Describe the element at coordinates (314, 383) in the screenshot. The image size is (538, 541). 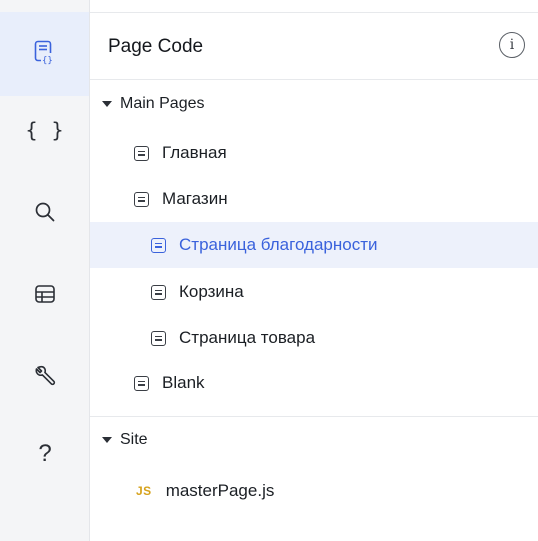
I see `page-item-blank: Blank` at that location.